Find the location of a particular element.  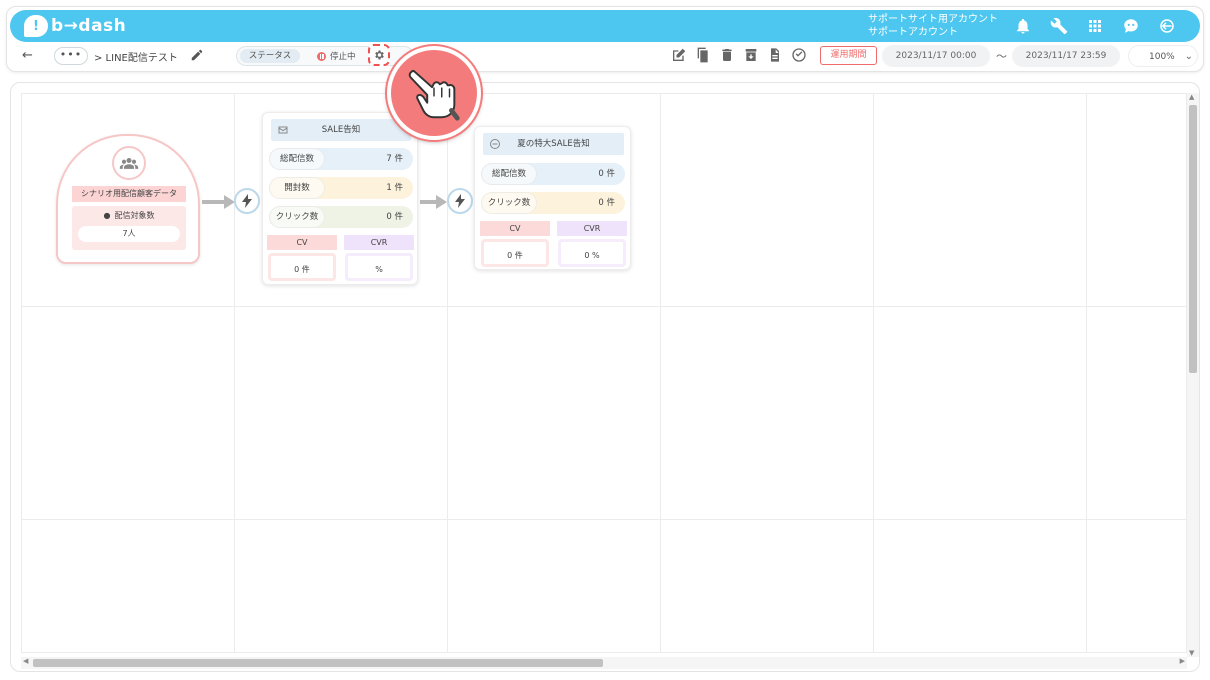

scroll-right-icon: ▶ is located at coordinates (1182, 661).